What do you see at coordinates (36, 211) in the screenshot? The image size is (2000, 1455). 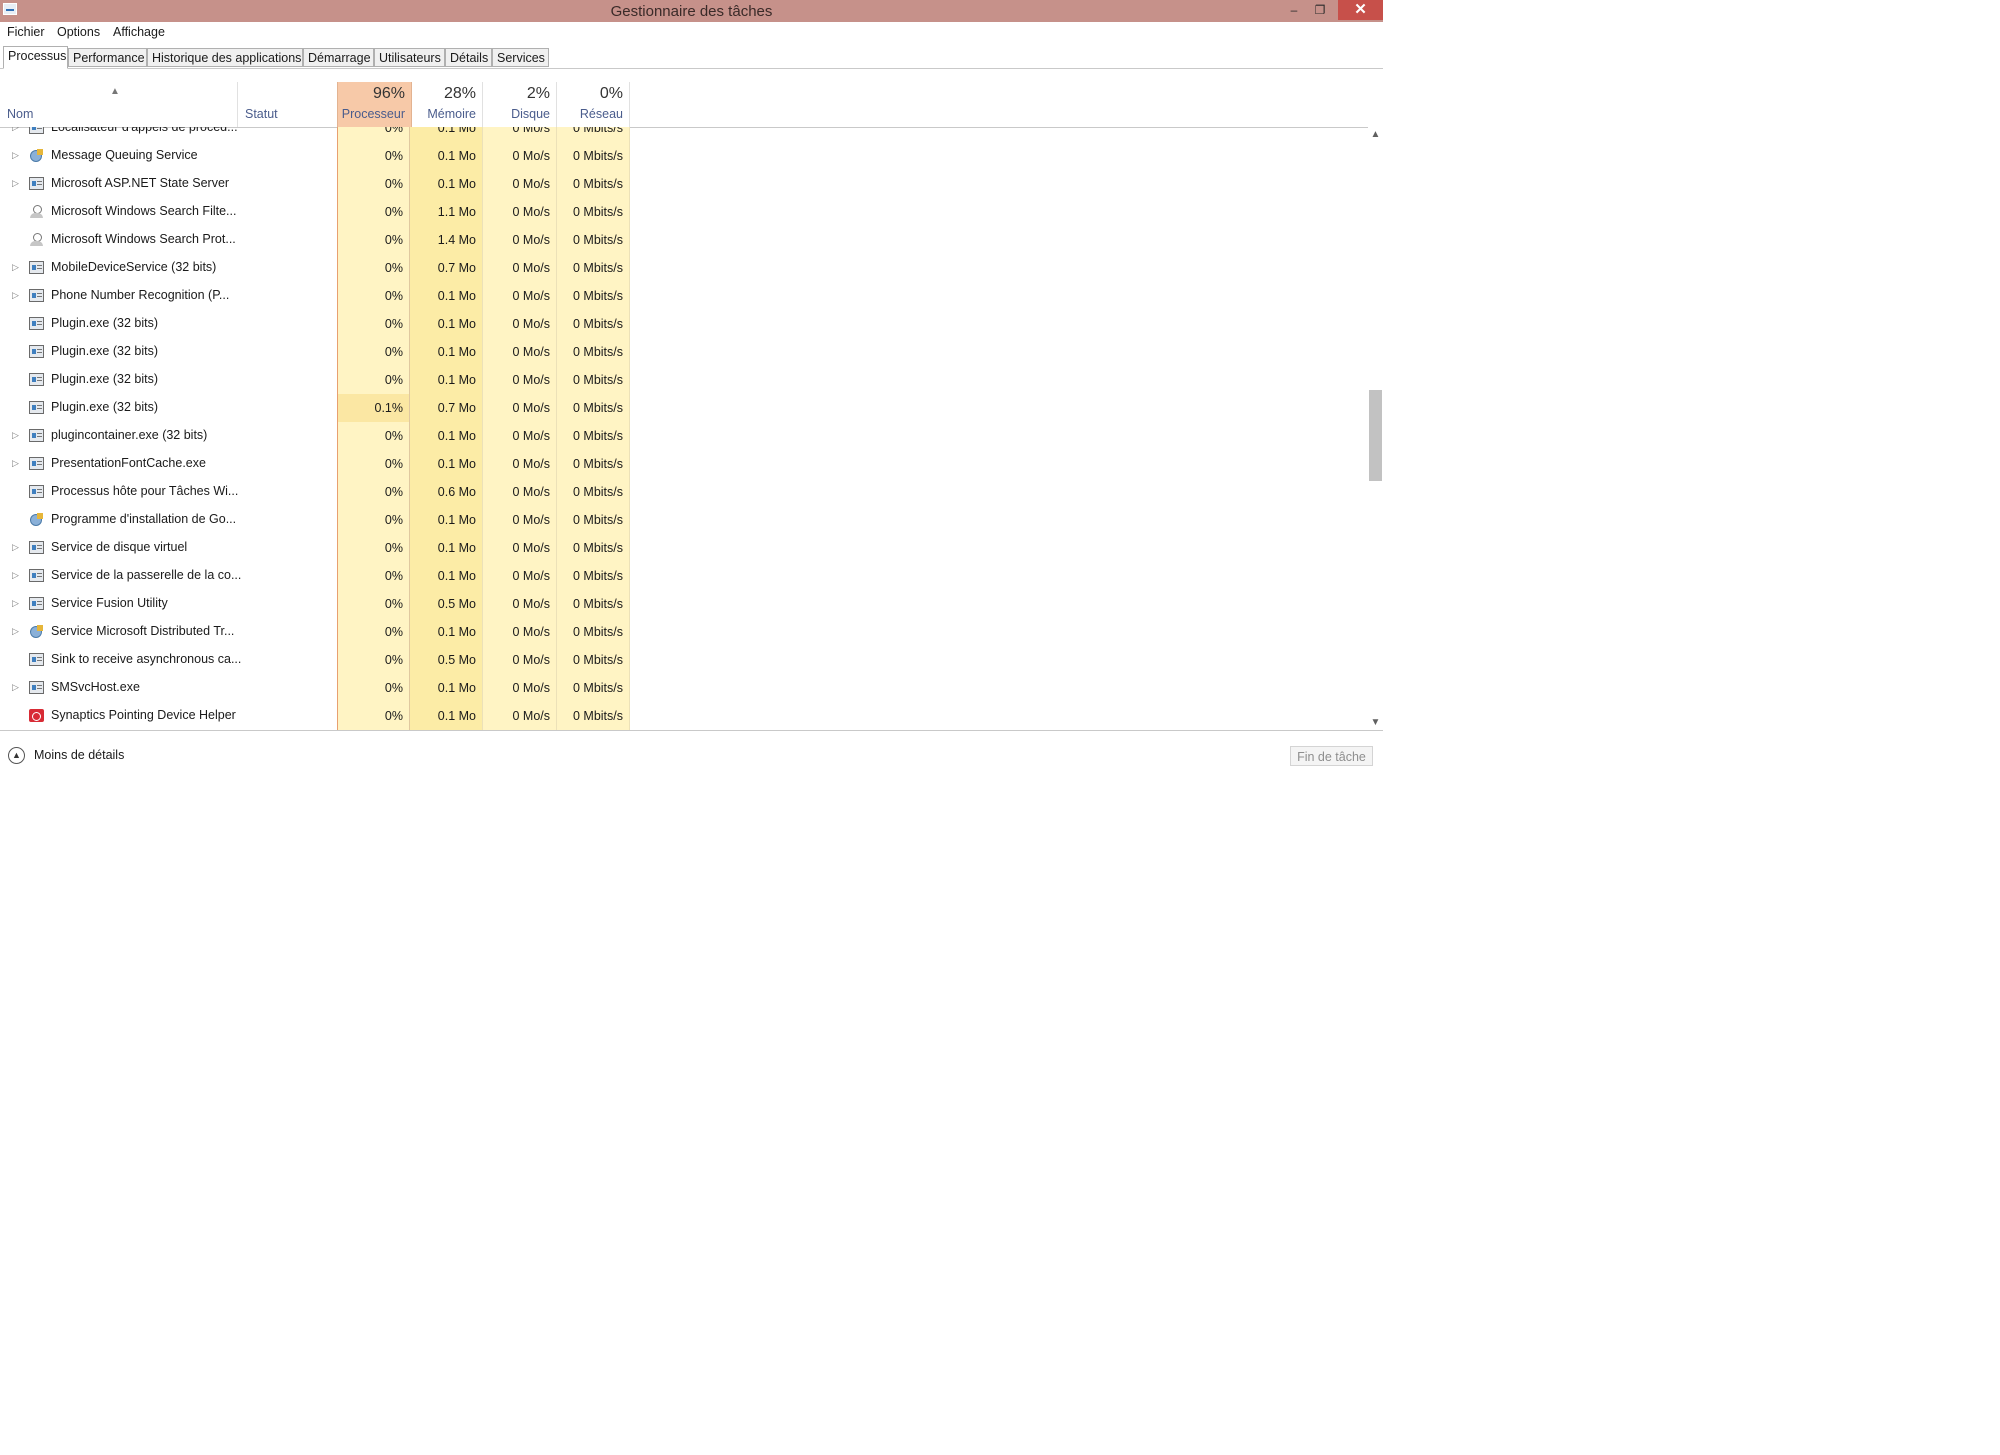 I see `search-person-icon` at bounding box center [36, 211].